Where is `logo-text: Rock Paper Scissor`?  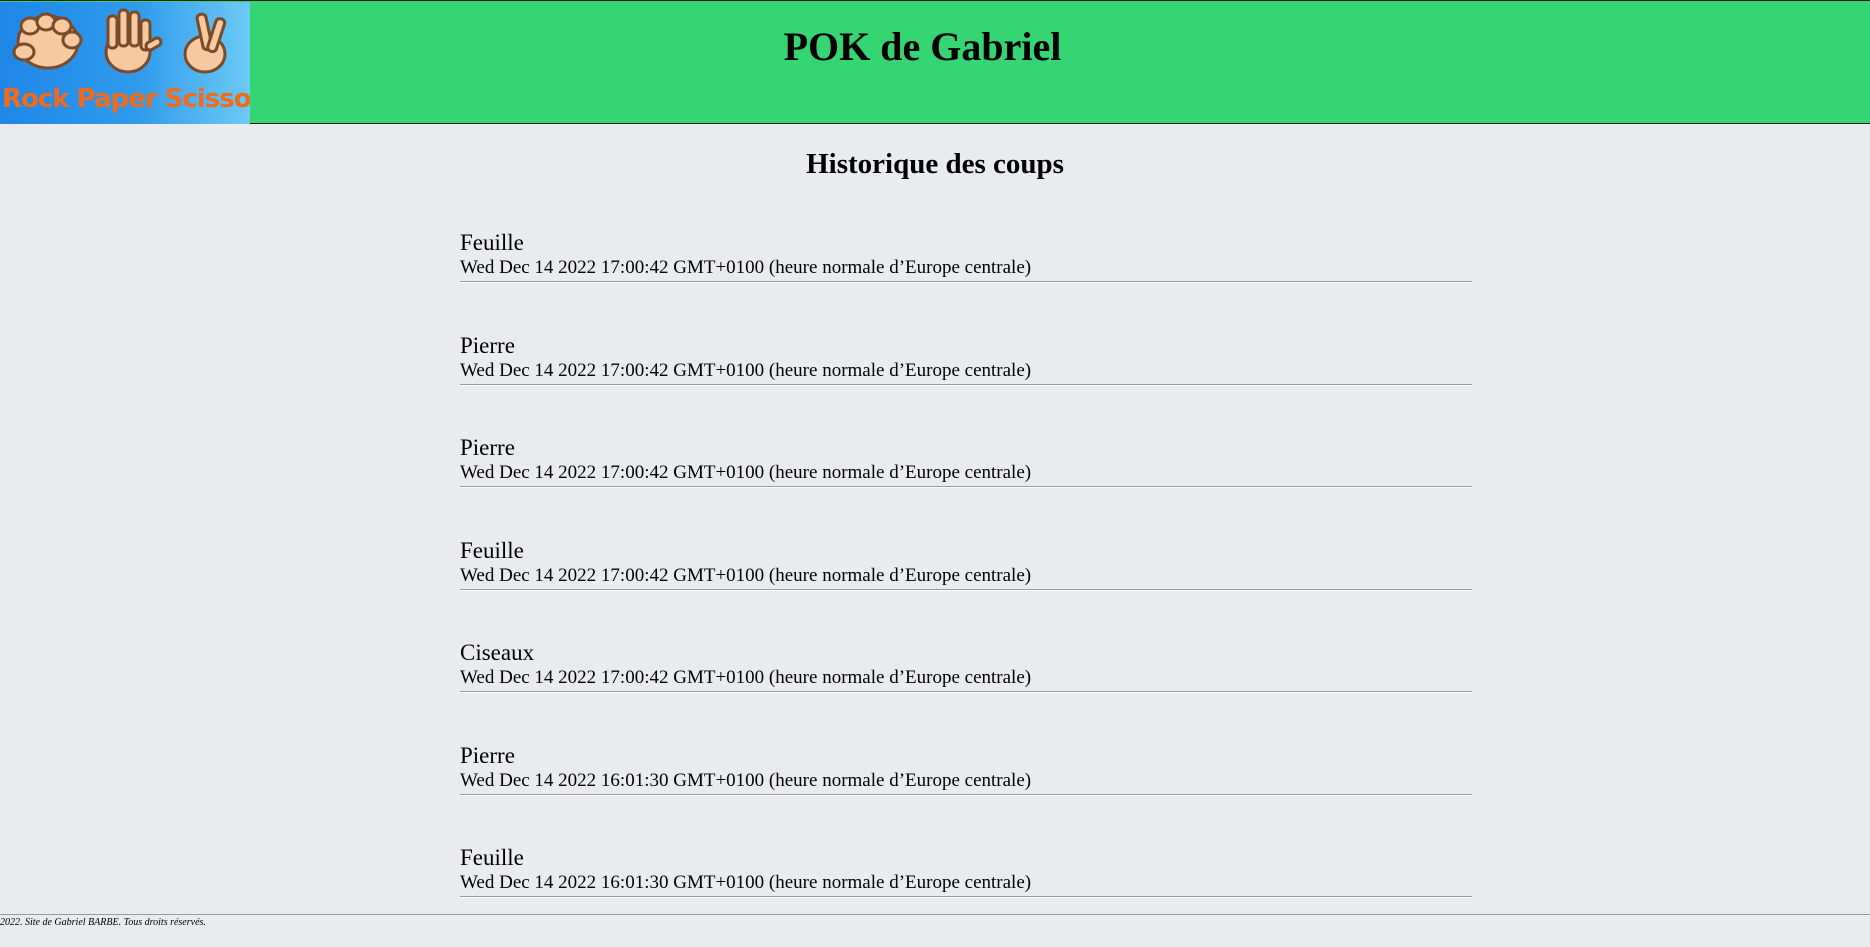 logo-text: Rock Paper Scissor is located at coordinates (126, 99).